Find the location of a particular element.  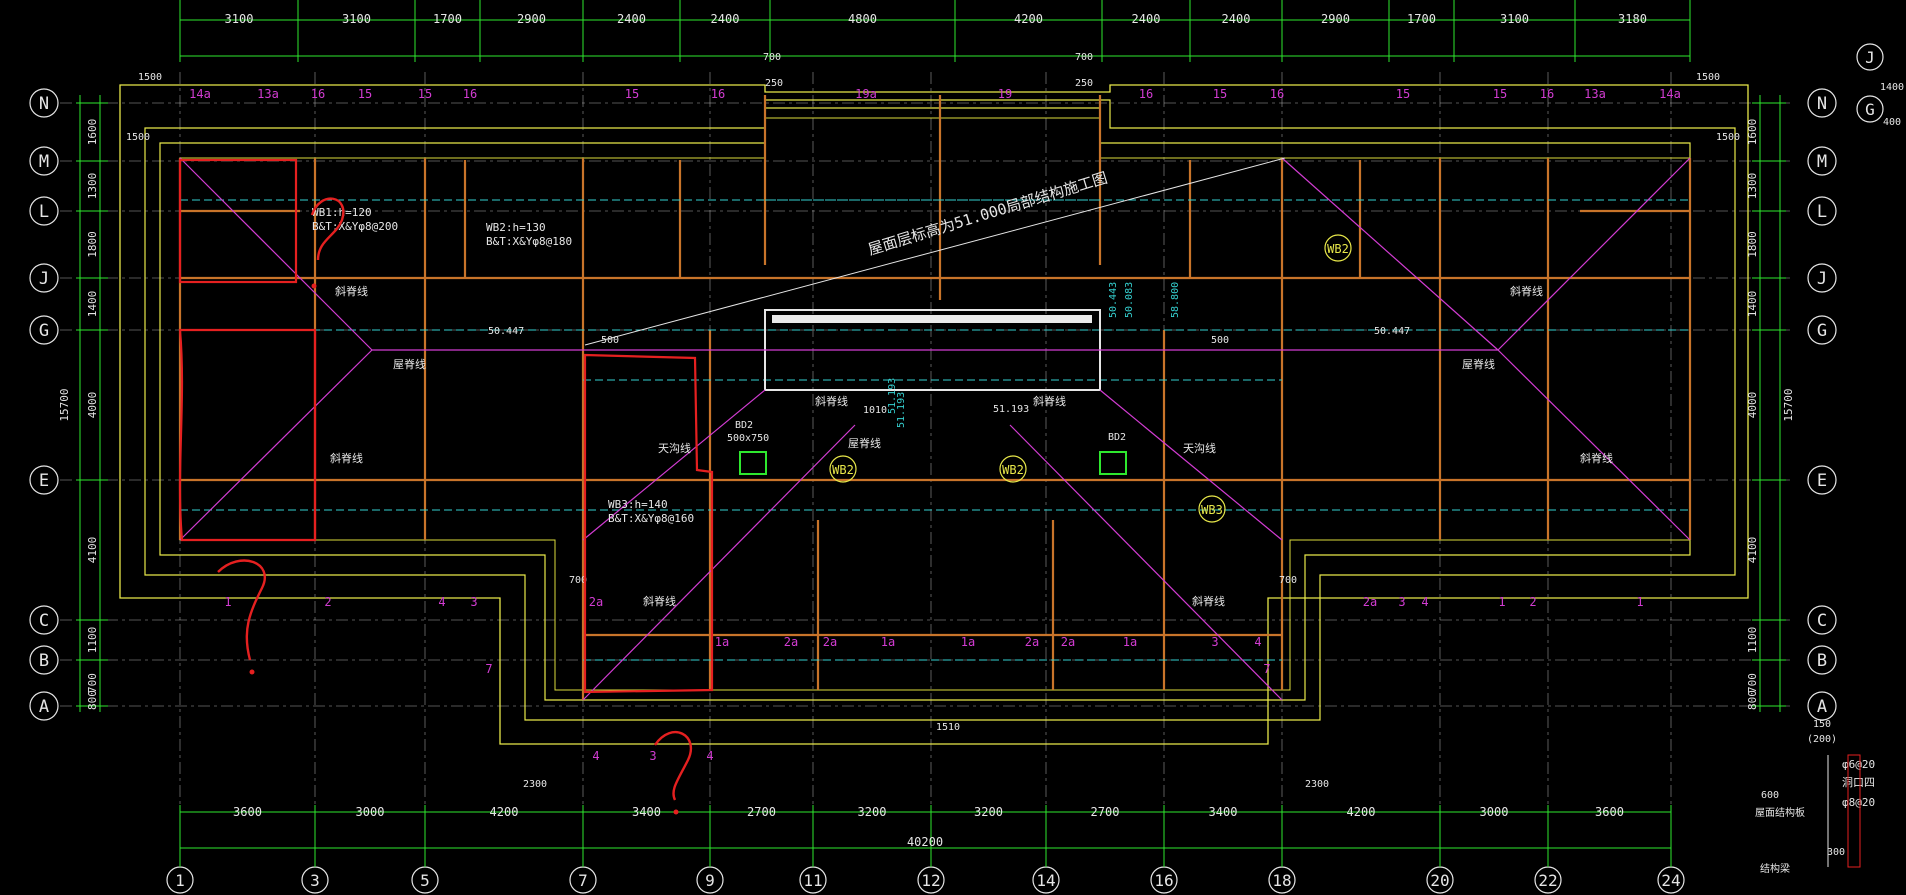

bottom-dim-value: 3400 is located at coordinates (646, 812).